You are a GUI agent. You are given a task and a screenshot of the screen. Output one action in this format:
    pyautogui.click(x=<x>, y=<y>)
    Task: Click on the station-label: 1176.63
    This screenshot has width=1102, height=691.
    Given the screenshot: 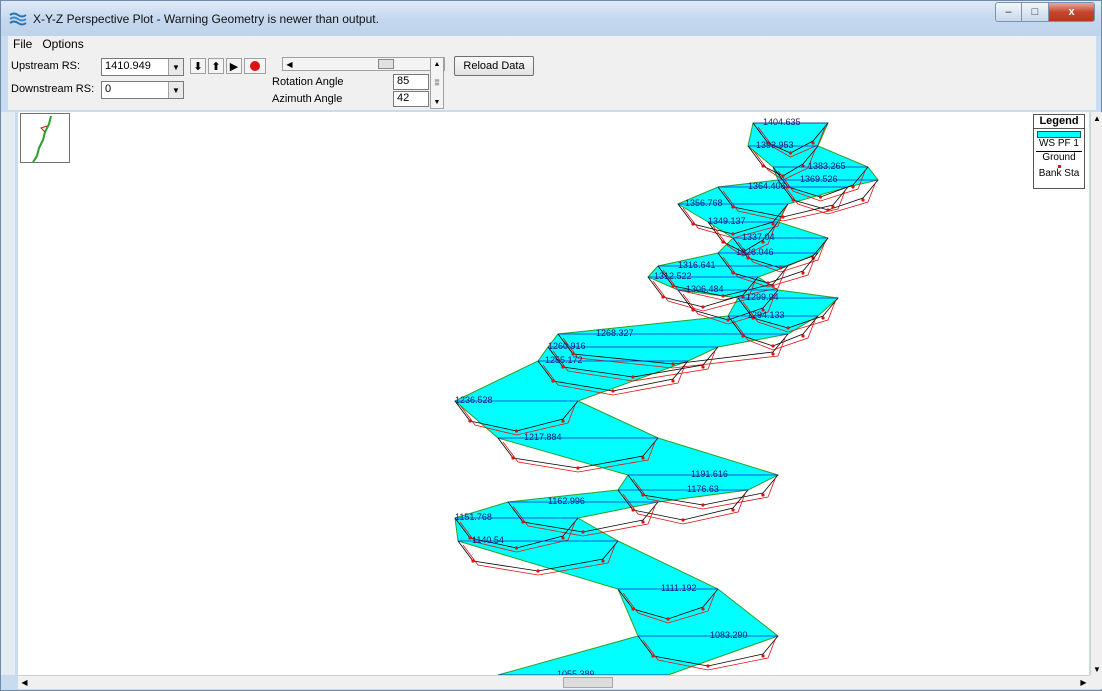 What is the action you would take?
    pyautogui.click(x=703, y=489)
    